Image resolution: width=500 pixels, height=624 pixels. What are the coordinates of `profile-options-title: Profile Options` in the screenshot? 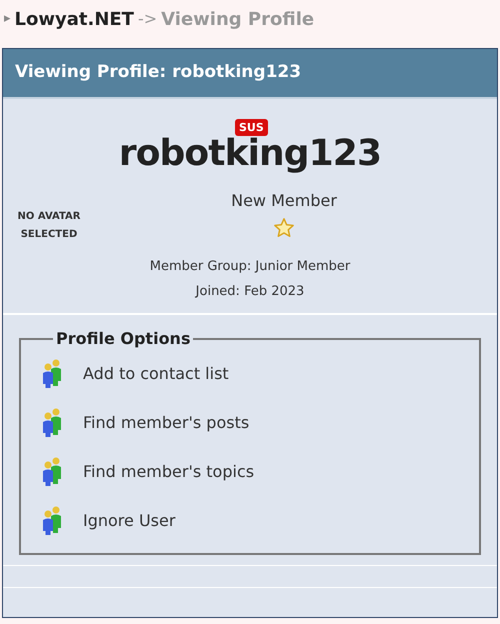 It's located at (123, 339).